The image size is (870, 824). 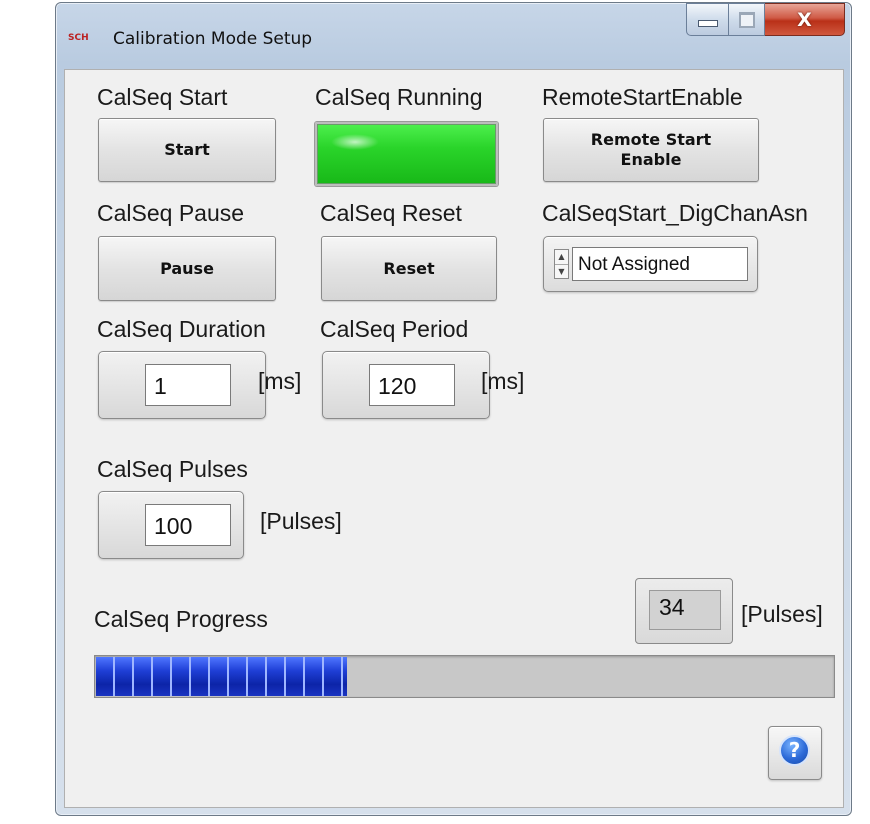 What do you see at coordinates (406, 154) in the screenshot?
I see `running-led-indicator` at bounding box center [406, 154].